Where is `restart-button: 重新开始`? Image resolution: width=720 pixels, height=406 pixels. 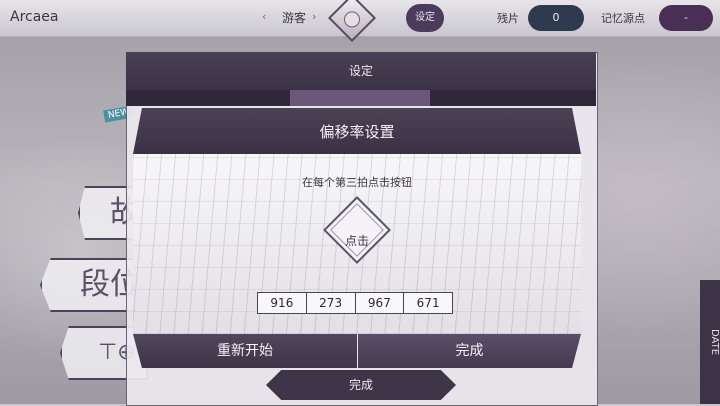 restart-button: 重新开始 is located at coordinates (245, 351).